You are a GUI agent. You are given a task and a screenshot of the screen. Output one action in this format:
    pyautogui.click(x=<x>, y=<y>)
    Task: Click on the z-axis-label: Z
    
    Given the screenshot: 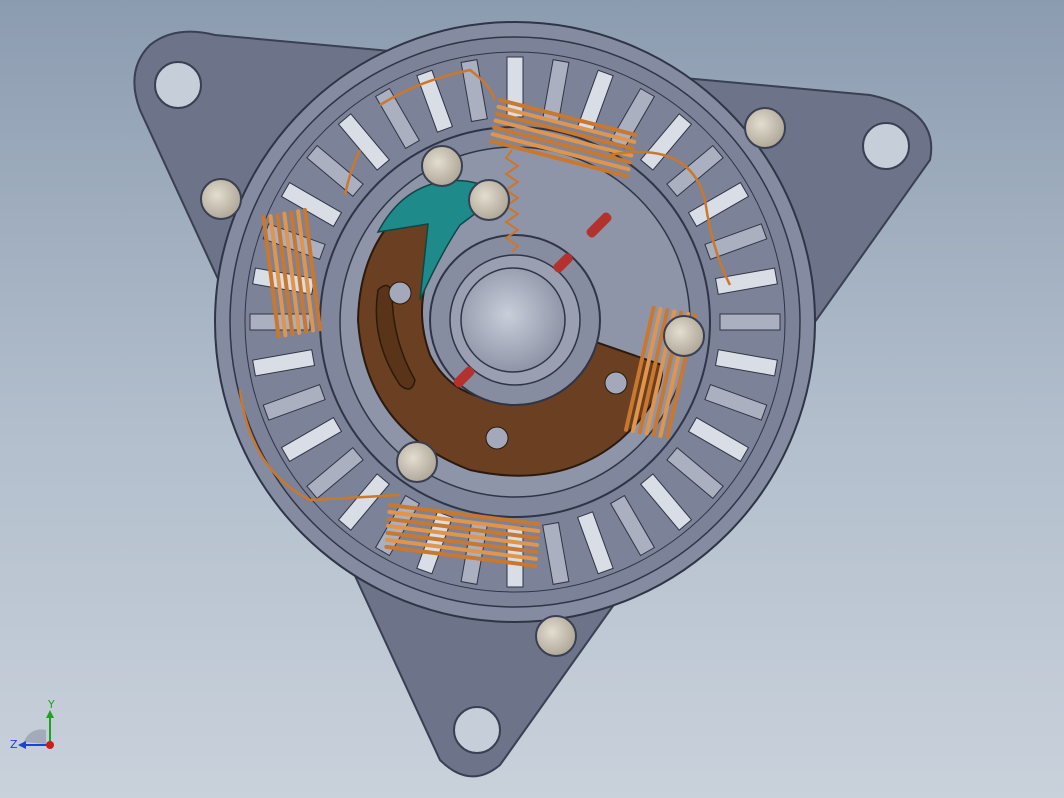 What is the action you would take?
    pyautogui.click(x=14, y=744)
    